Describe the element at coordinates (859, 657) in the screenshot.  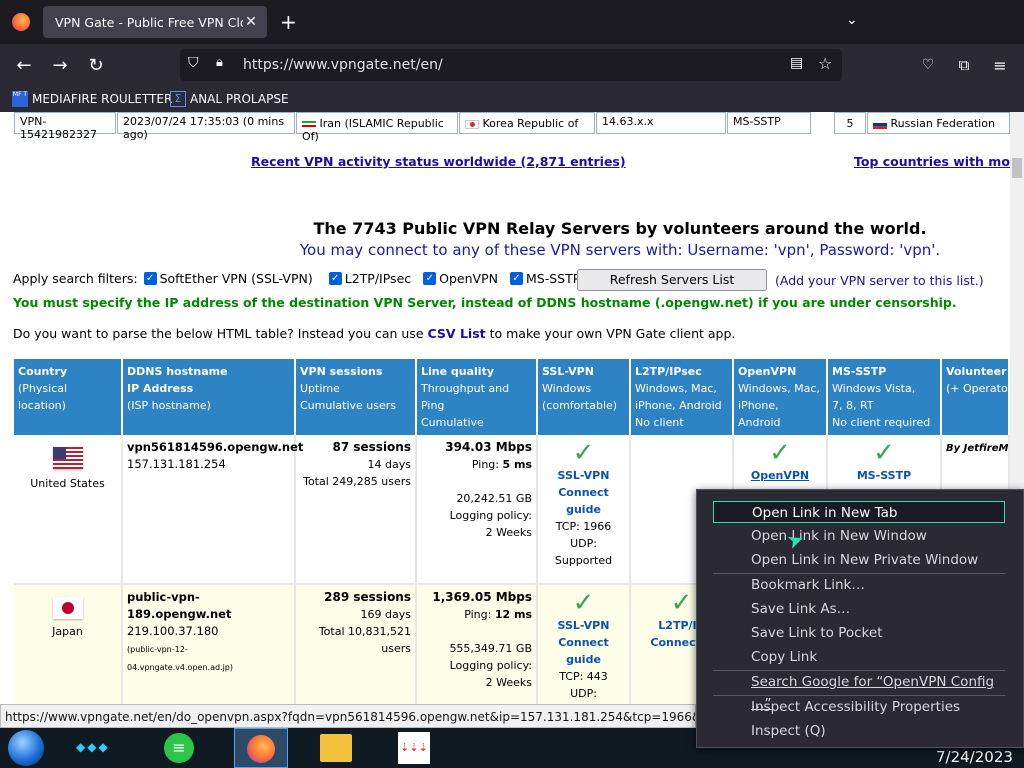
I see `menu-copy-link: Copy Link` at that location.